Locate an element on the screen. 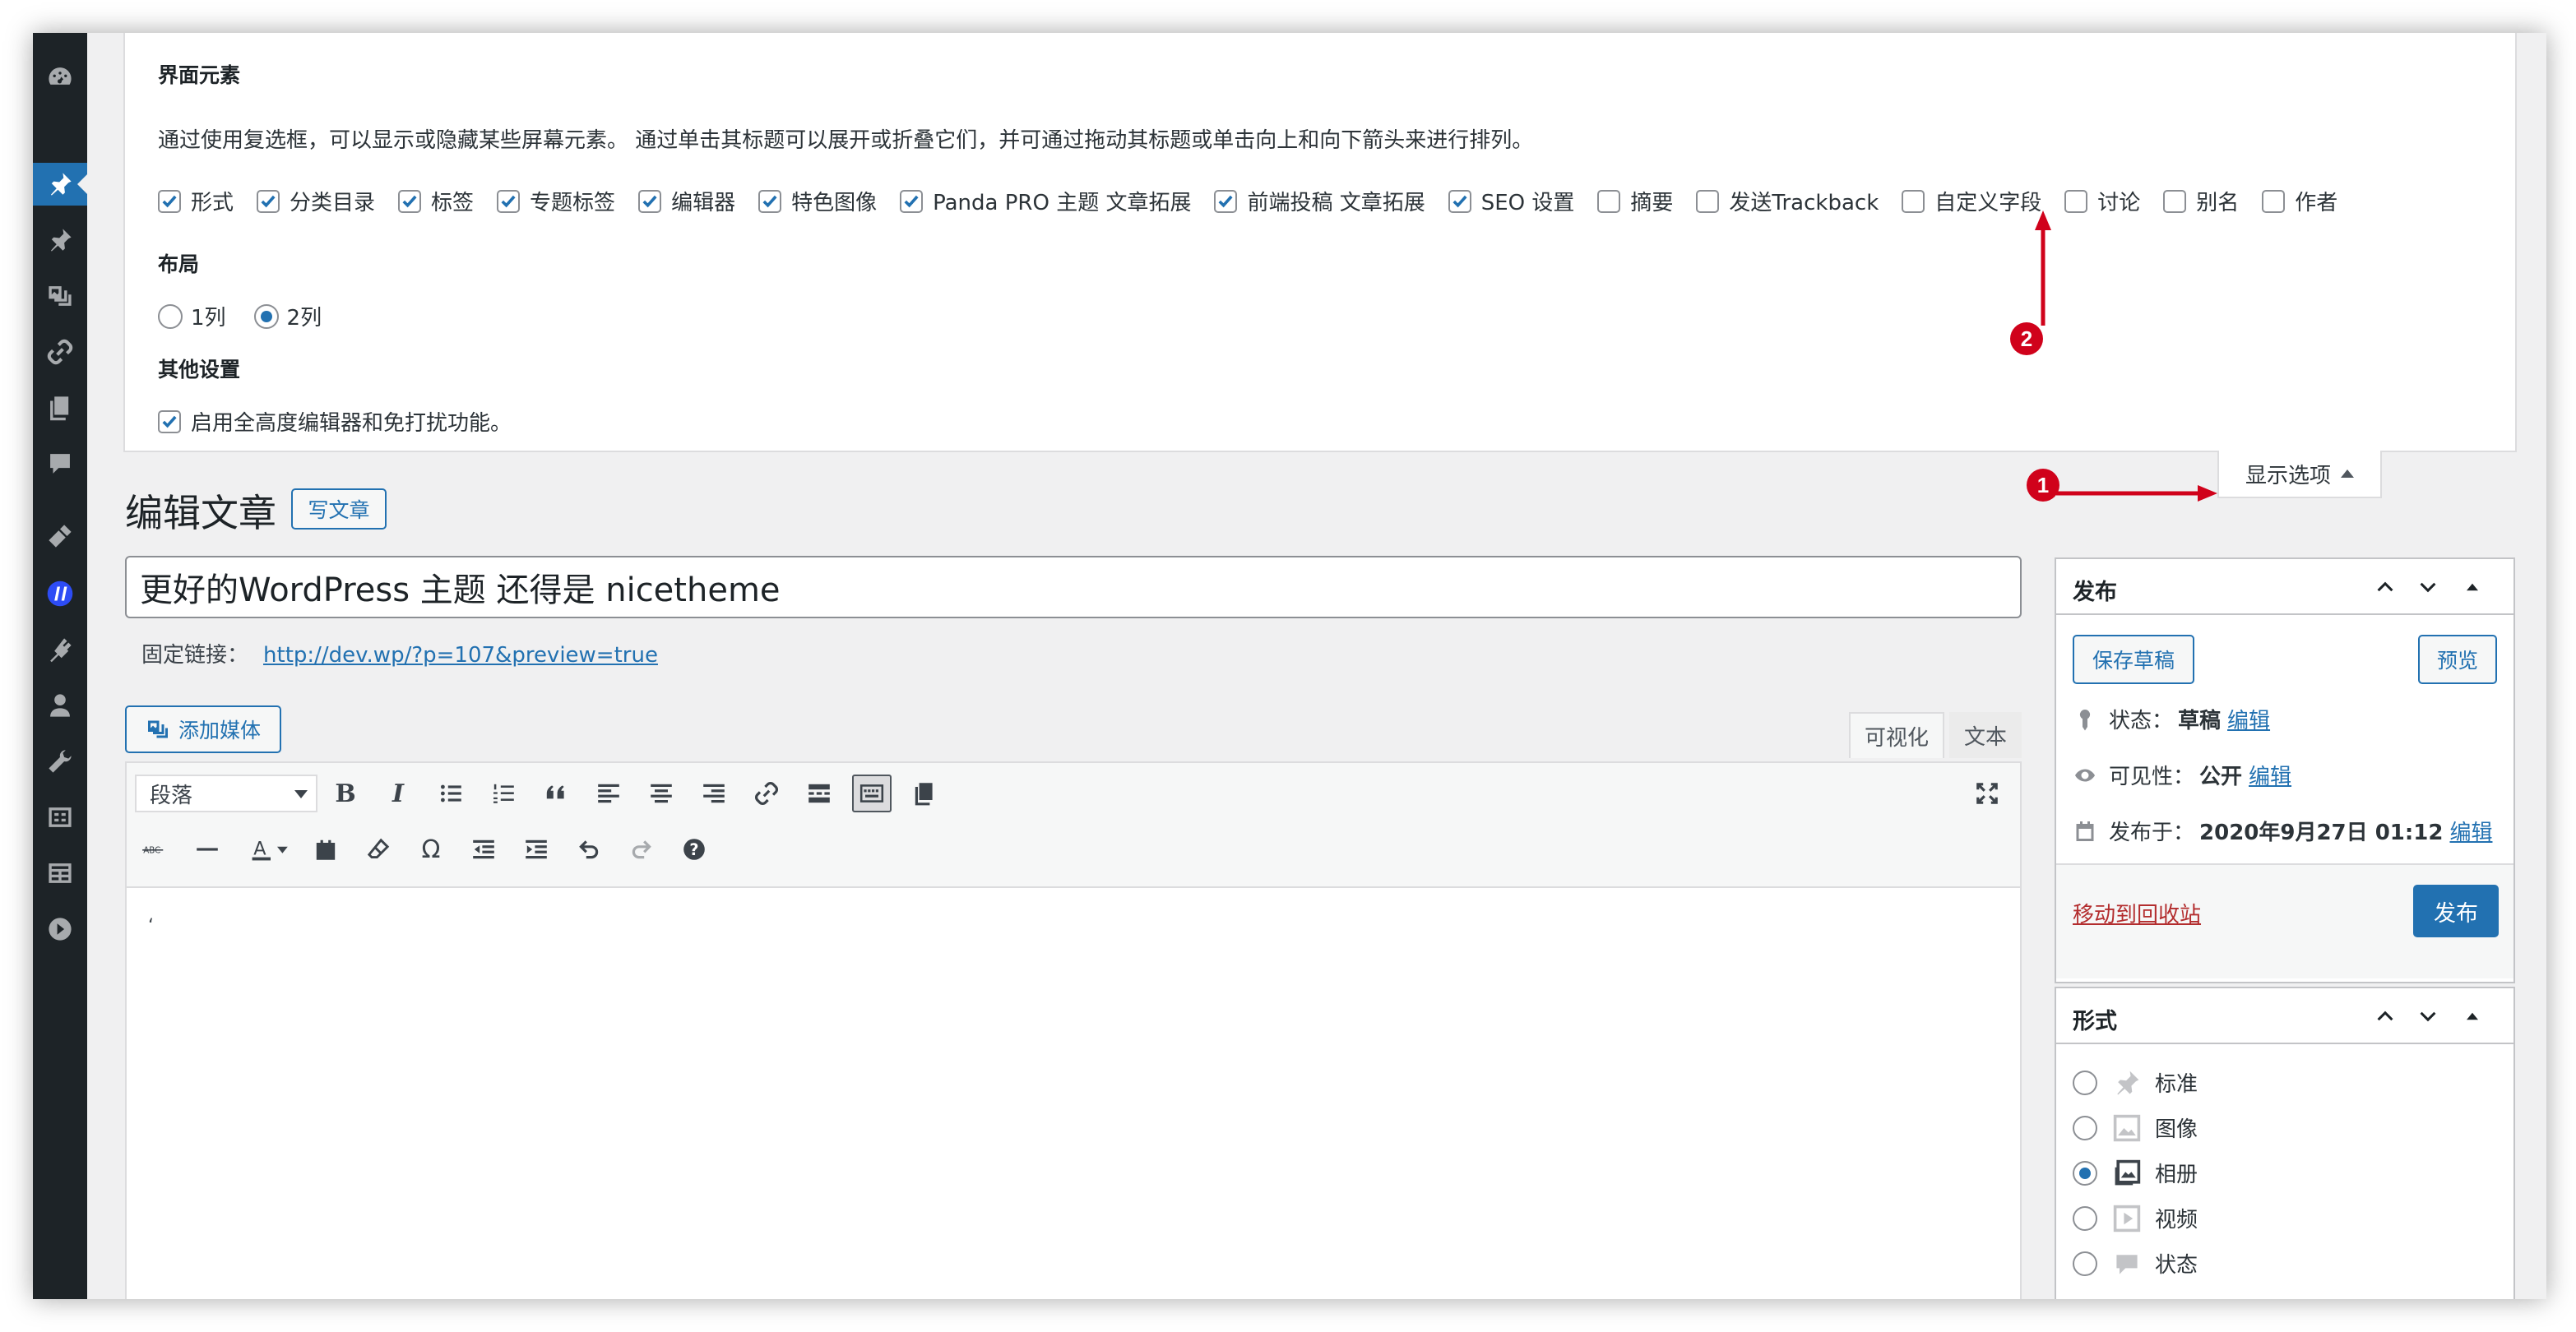 The height and width of the screenshot is (1332, 2576). fullscreen-editor-checkbox: 启用全高度编辑器和免打扰功能。 is located at coordinates (335, 421).